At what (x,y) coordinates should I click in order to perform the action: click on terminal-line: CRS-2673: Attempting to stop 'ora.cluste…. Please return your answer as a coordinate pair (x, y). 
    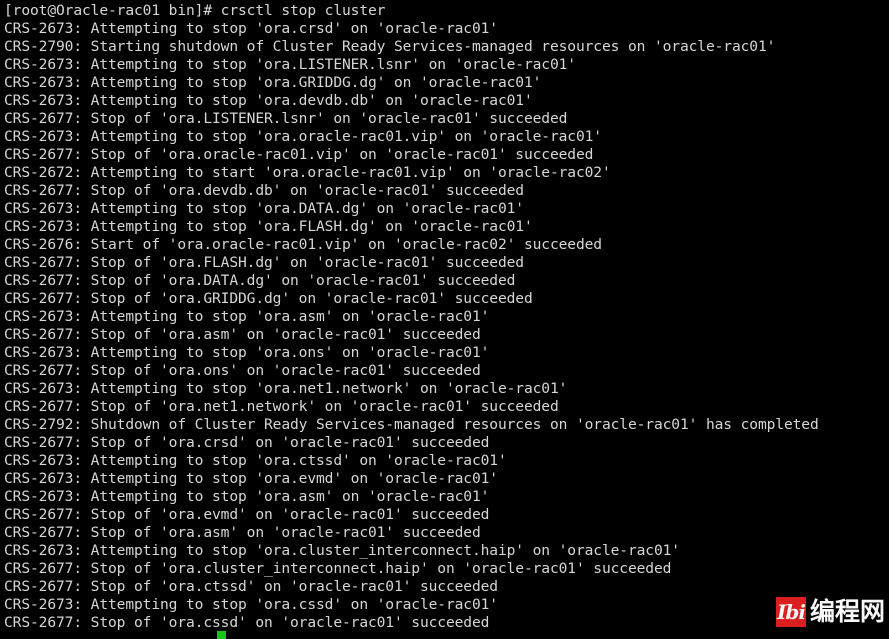
    Looking at the image, I should click on (342, 550).